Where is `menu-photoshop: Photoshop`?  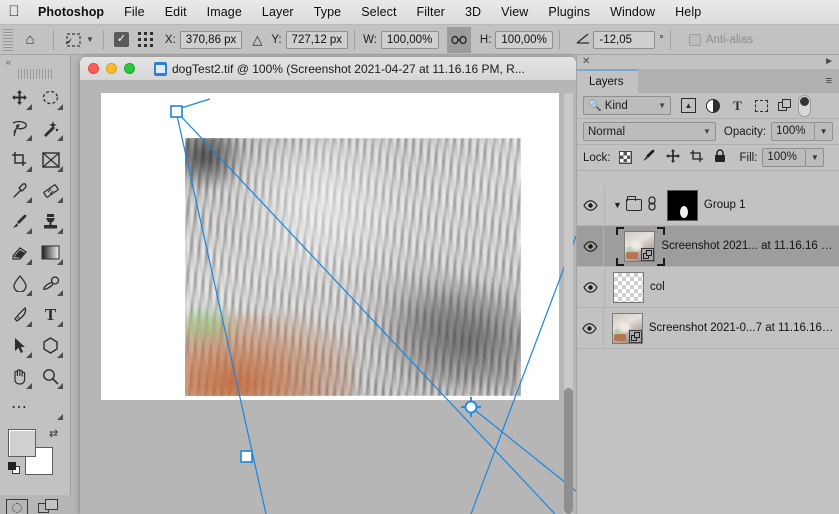 menu-photoshop: Photoshop is located at coordinates (71, 12).